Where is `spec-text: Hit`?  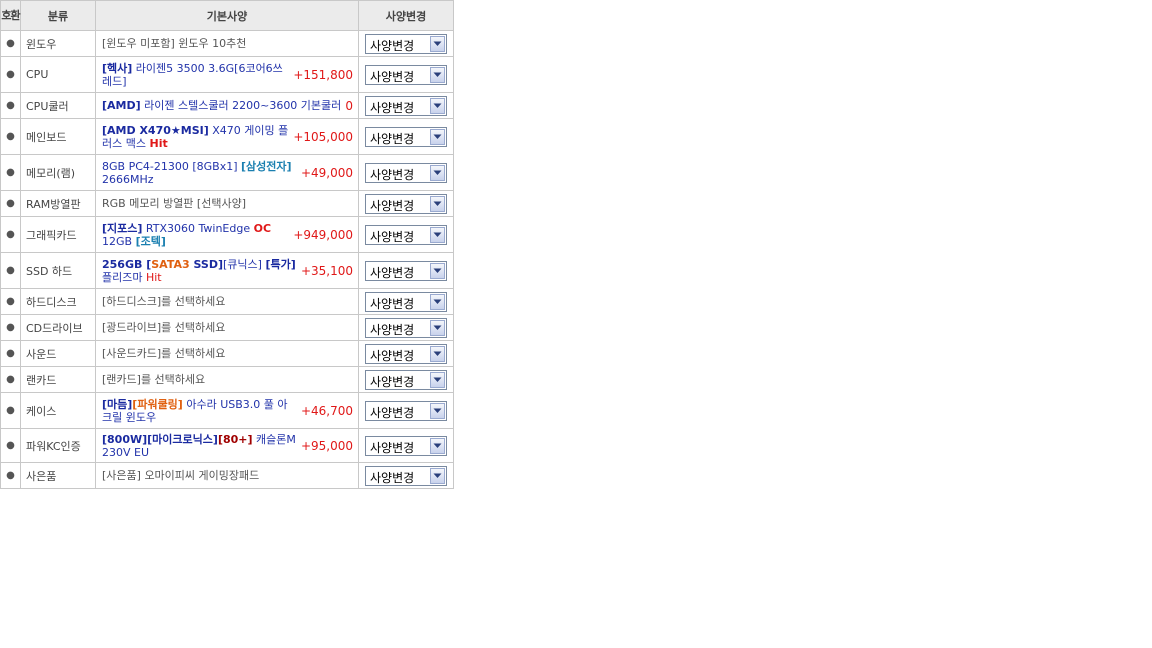
spec-text: Hit is located at coordinates (153, 277).